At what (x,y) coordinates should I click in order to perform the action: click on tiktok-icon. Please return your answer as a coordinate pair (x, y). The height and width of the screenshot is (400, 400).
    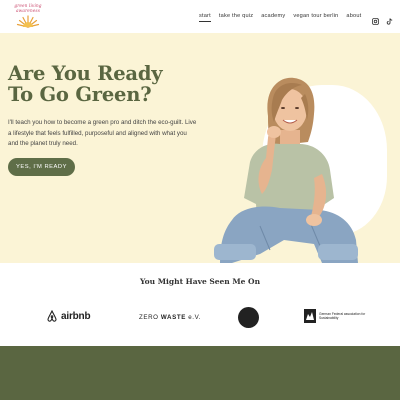
    Looking at the image, I should click on (389, 18).